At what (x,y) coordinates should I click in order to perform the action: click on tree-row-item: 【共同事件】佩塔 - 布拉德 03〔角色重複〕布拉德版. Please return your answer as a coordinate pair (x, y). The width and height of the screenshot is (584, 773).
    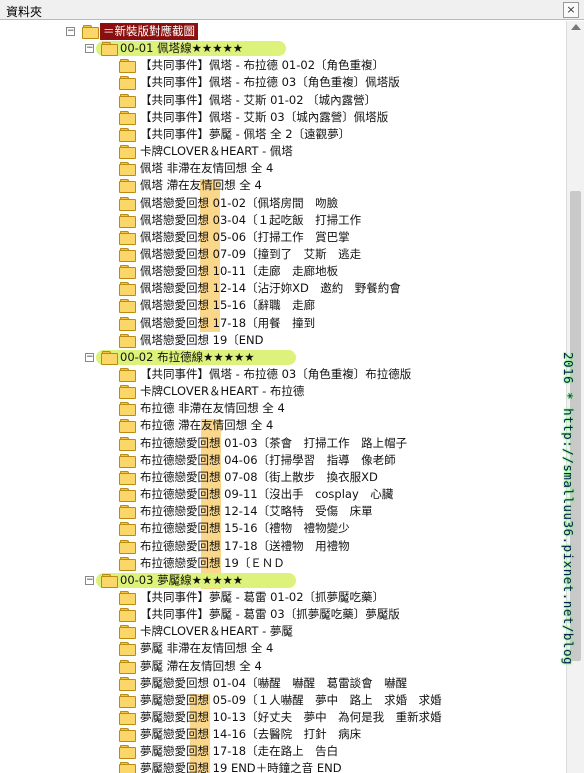
    Looking at the image, I should click on (280, 374).